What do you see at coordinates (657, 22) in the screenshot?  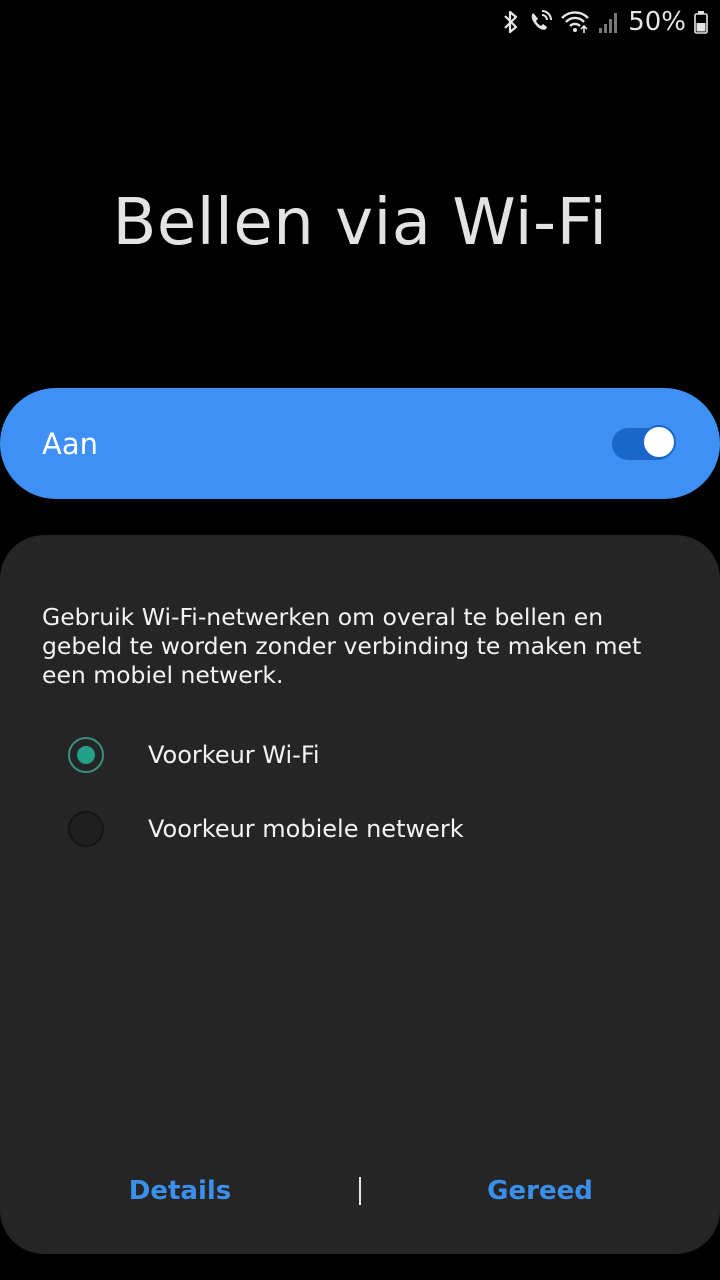 I see `battery-percentage: 50%` at bounding box center [657, 22].